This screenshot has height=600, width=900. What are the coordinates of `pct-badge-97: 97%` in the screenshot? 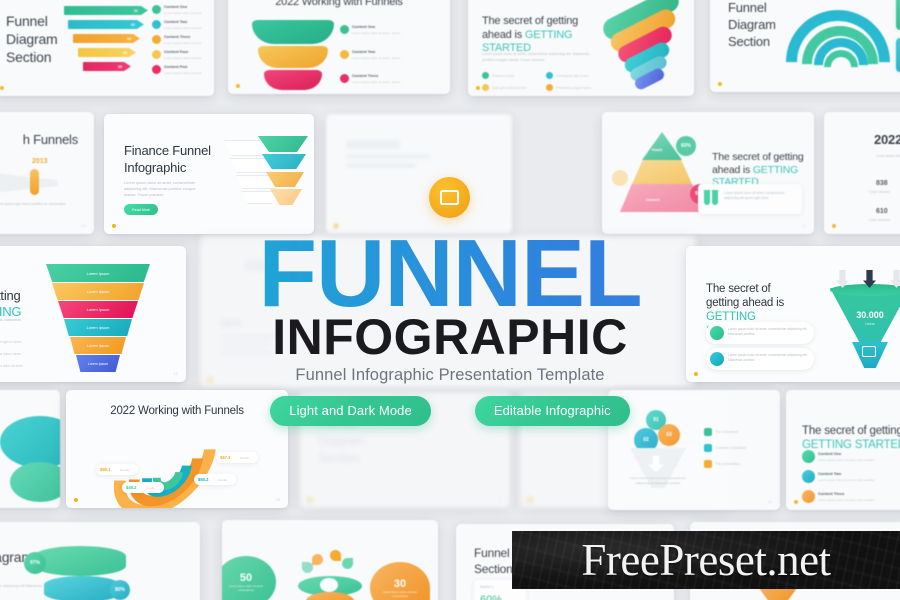 It's located at (35, 563).